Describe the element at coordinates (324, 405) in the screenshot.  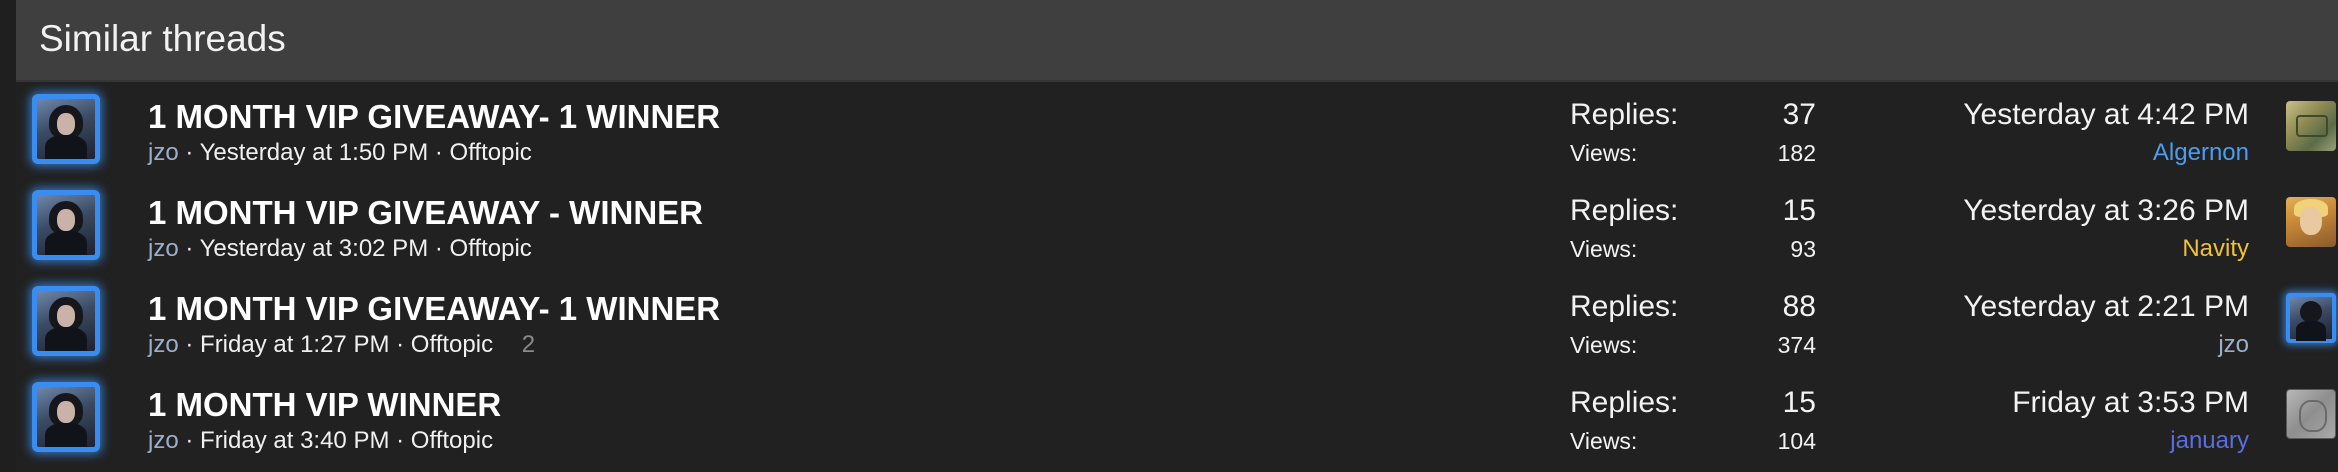
I see `thread-title-link: 1 MONTH VIP WINNER` at that location.